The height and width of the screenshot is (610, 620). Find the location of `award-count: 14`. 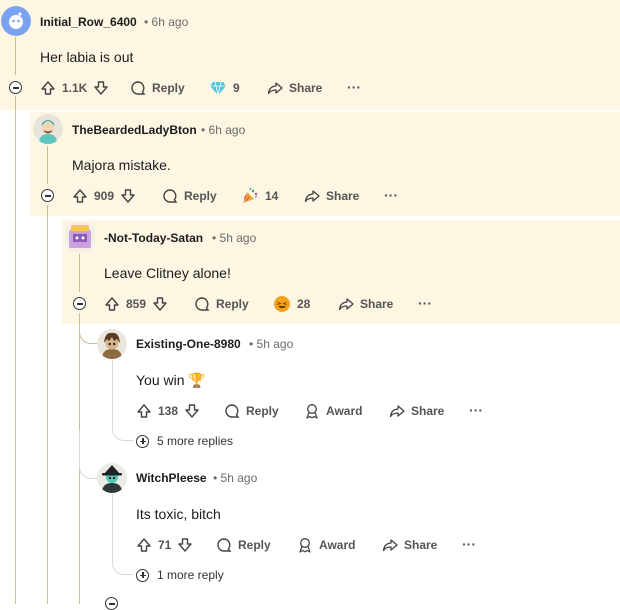

award-count: 14 is located at coordinates (272, 196).